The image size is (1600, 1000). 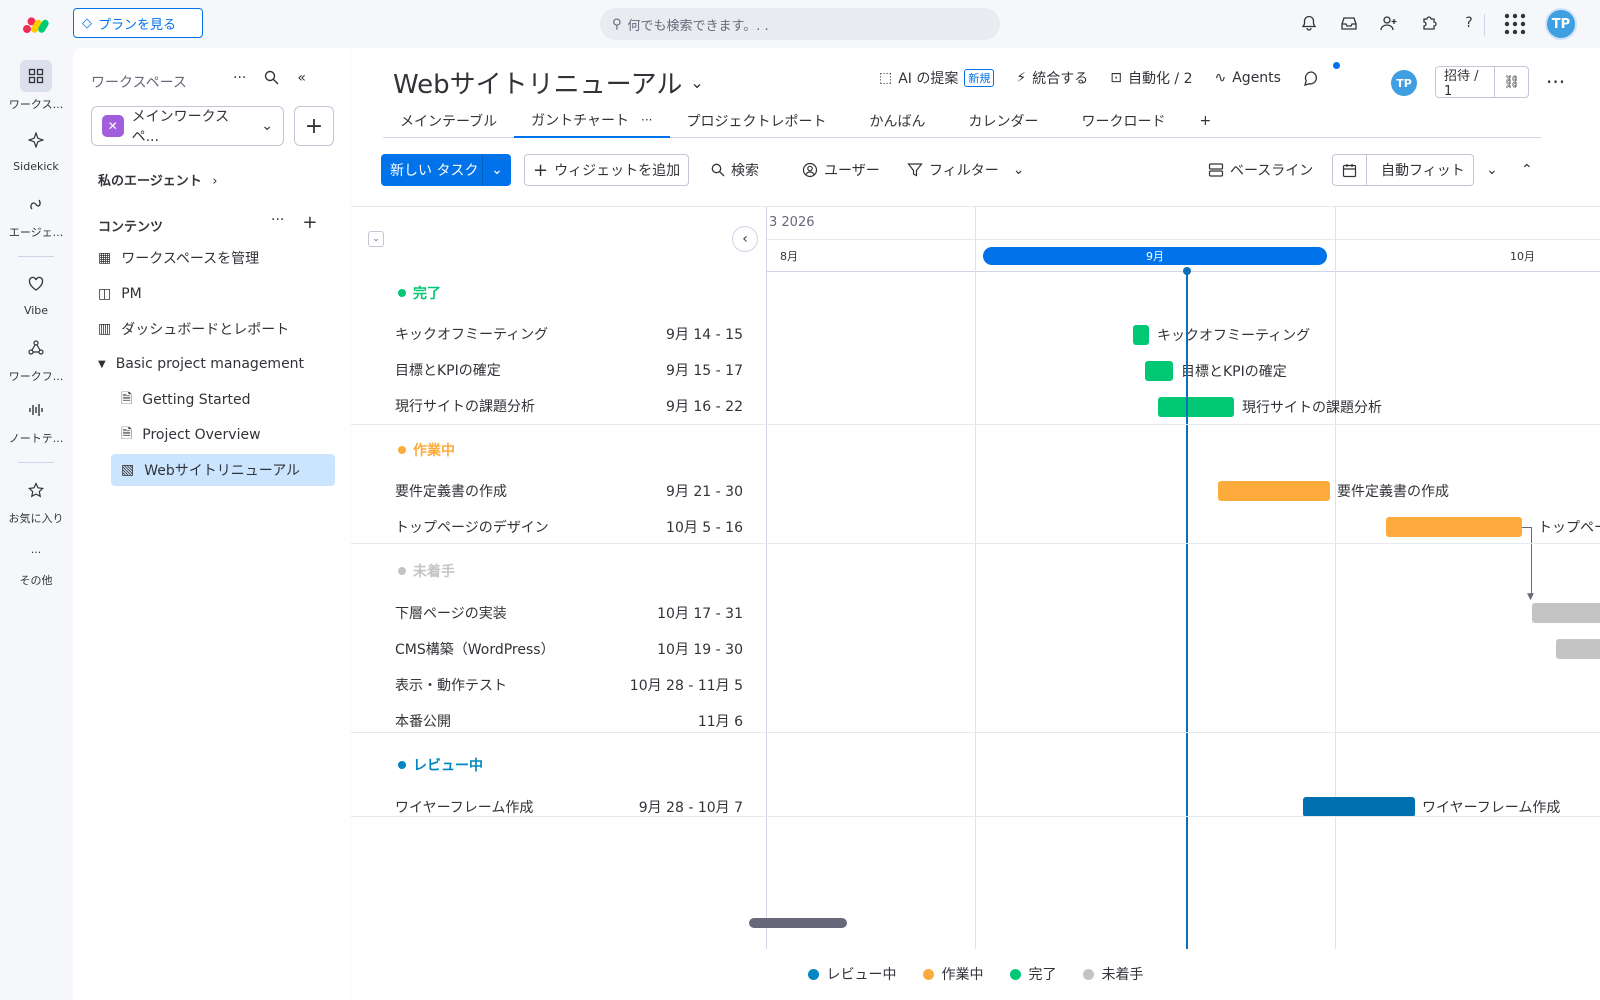 What do you see at coordinates (448, 121) in the screenshot?
I see `tab-main-table: メインテーブル` at bounding box center [448, 121].